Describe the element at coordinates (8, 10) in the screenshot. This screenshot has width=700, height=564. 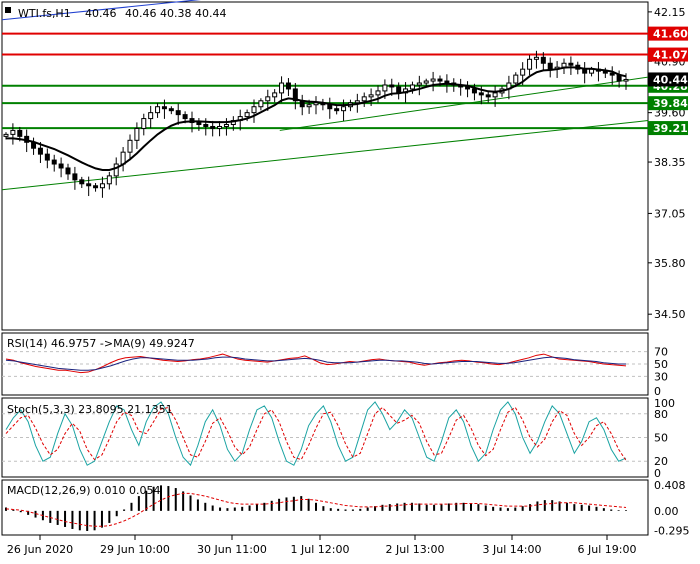
I see `dropdown-triangle-icon` at that location.